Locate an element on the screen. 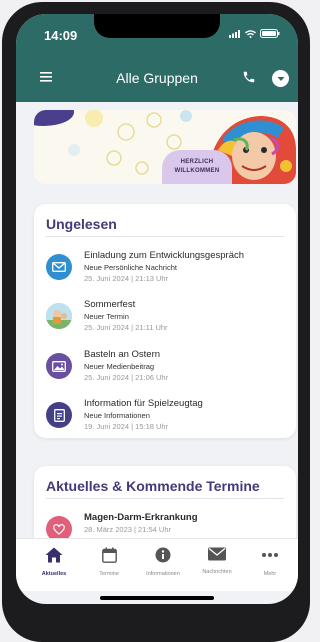 This screenshot has width=320, height=642. item-date: 25. Juni 2024 | 21:06 Uhr is located at coordinates (126, 377).